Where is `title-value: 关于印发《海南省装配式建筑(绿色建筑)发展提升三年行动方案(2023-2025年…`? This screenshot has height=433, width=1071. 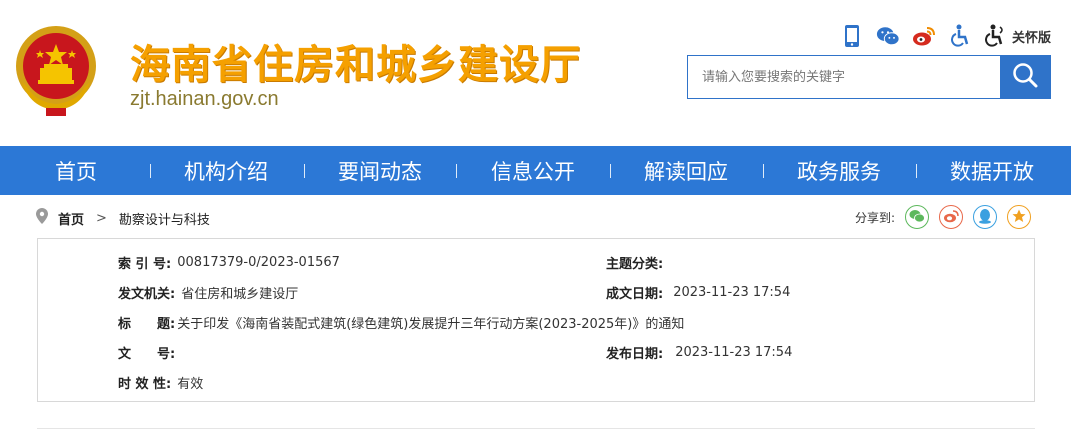 title-value: 关于印发《海南省装配式建筑(绿色建筑)发展提升三年行动方案(2023-2025年… is located at coordinates (431, 324).